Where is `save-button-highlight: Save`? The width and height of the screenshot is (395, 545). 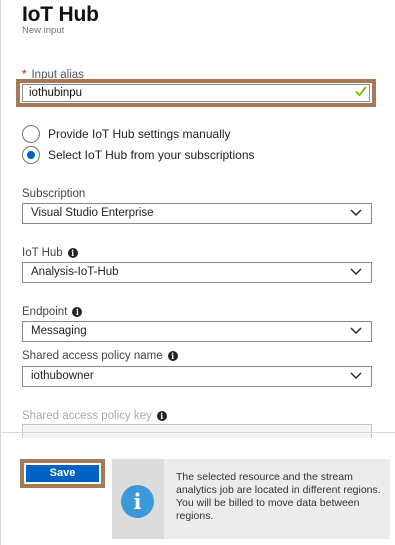 save-button-highlight: Save is located at coordinates (62, 473).